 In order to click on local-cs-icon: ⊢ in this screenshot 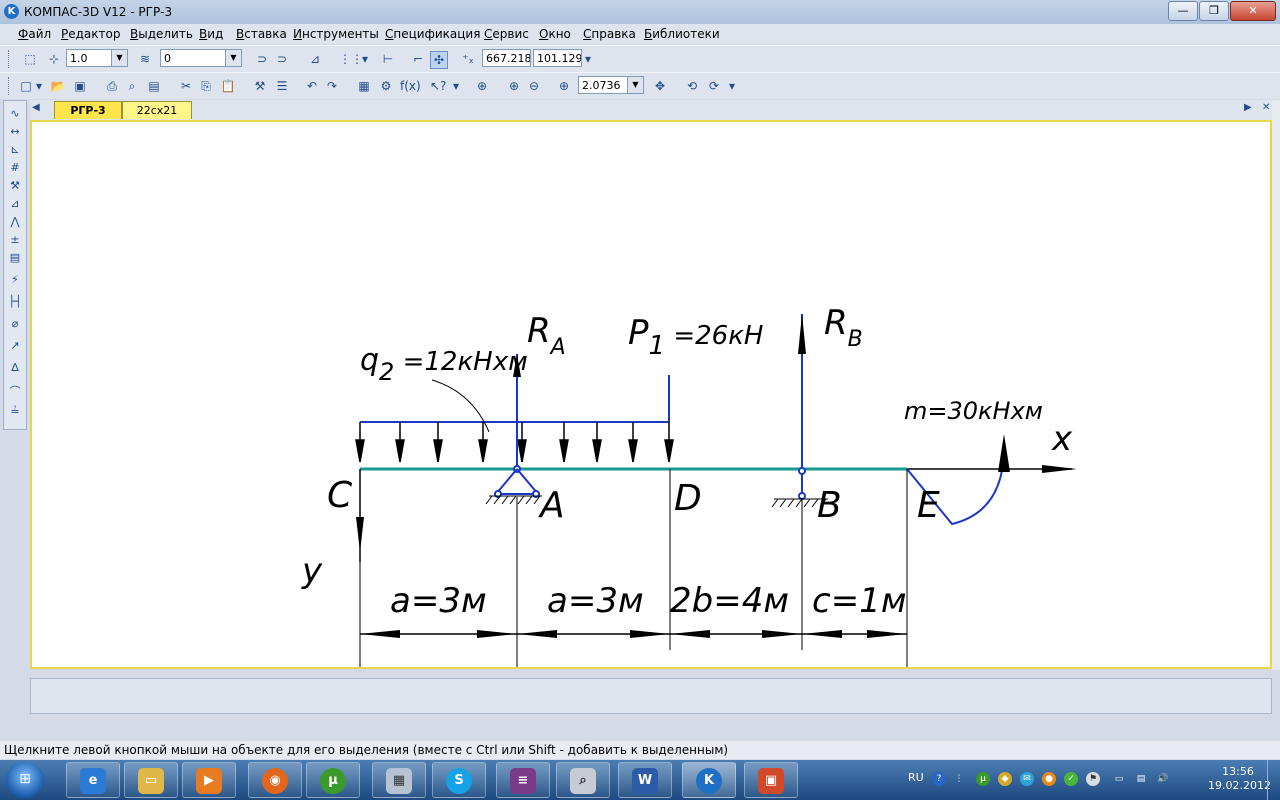, I will do `click(388, 59)`.